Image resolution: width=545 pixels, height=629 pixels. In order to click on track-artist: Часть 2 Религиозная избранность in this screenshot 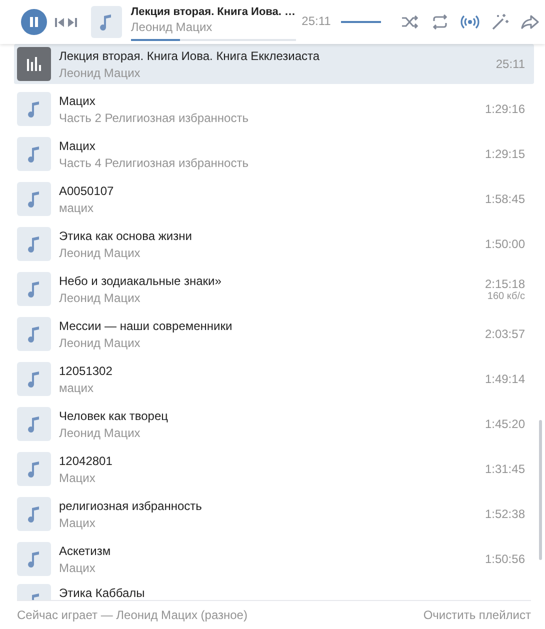, I will do `click(154, 117)`.